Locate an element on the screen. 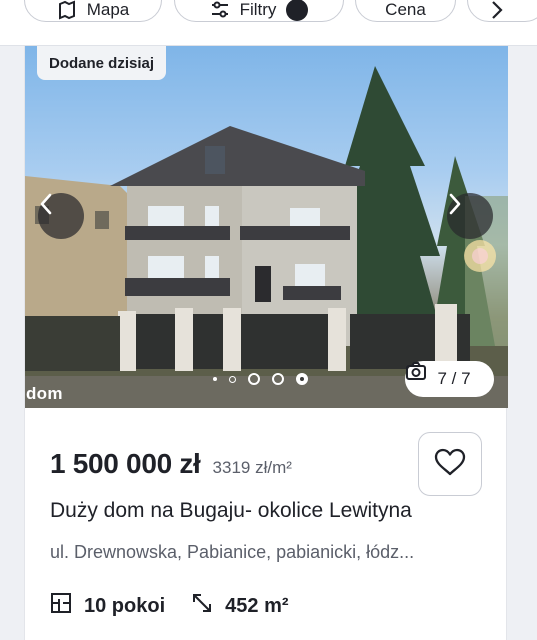  price-row: 1 500 000 zł 3319 zł/m² is located at coordinates (171, 464).